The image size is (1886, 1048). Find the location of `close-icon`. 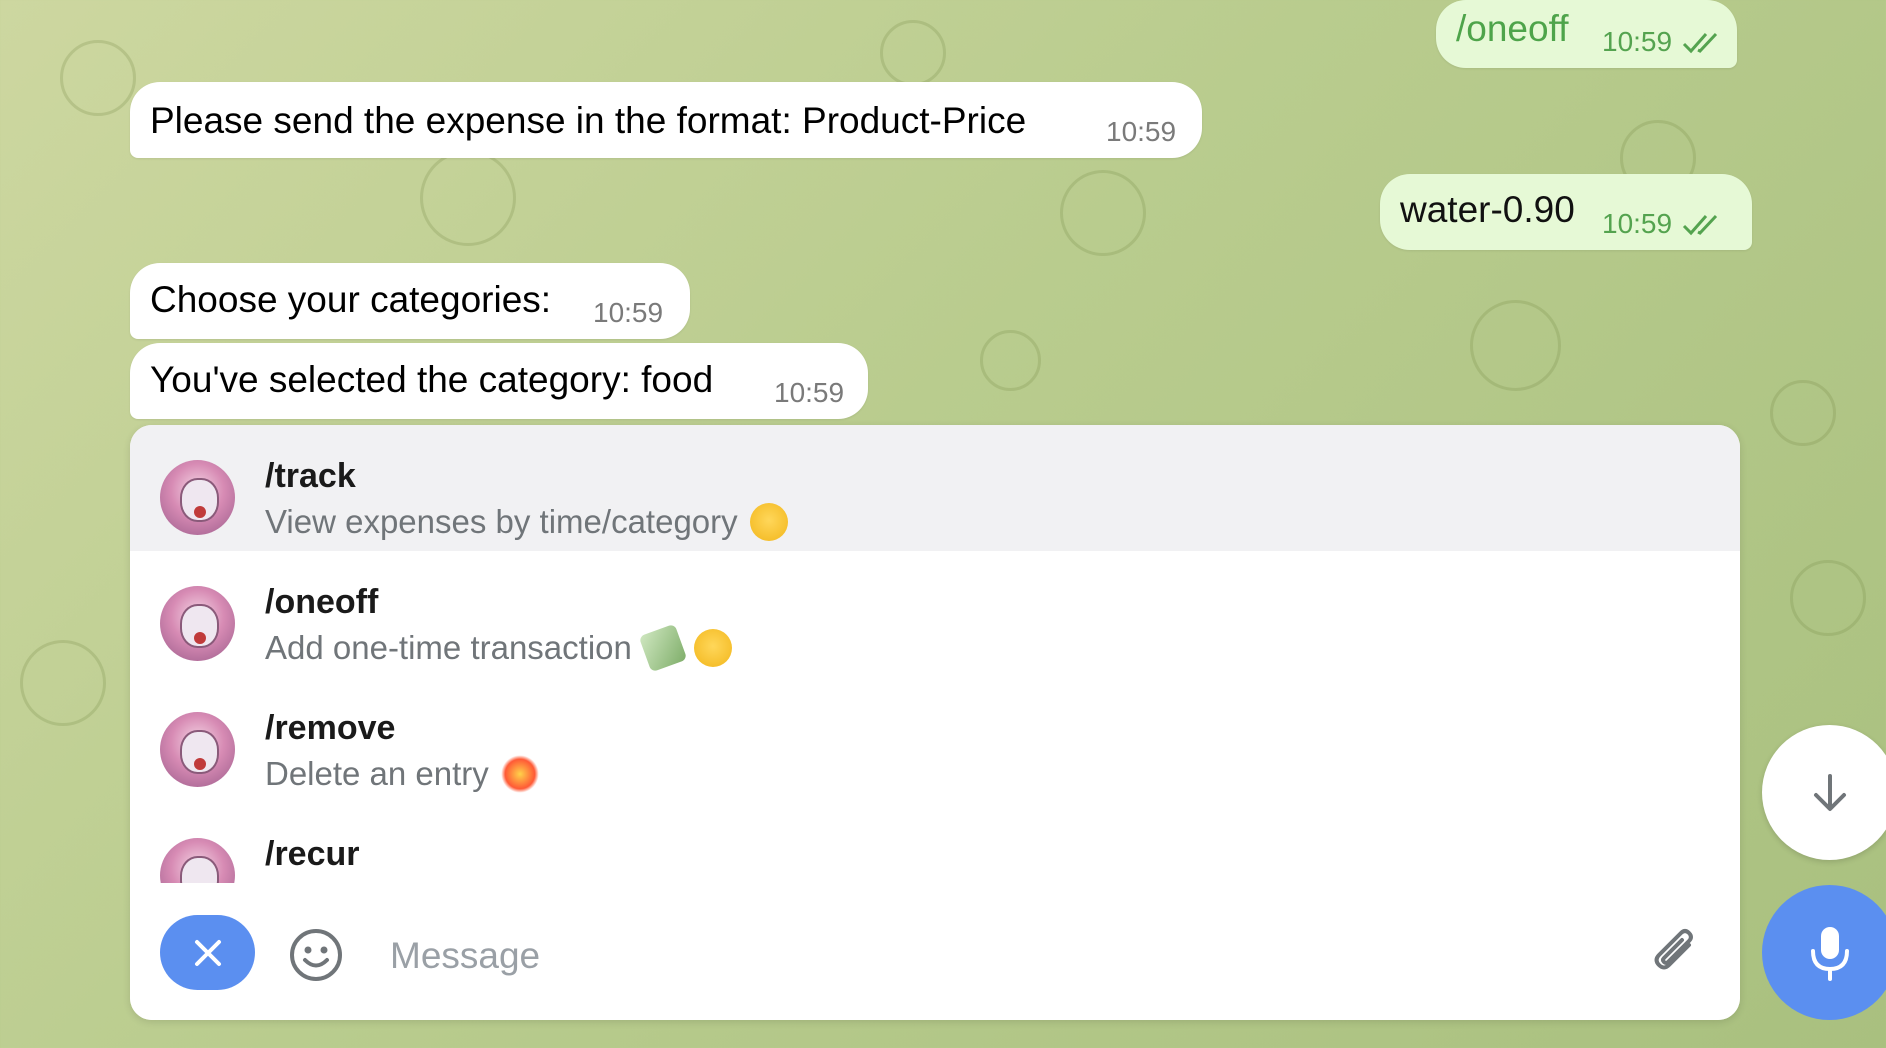

close-icon is located at coordinates (207, 952).